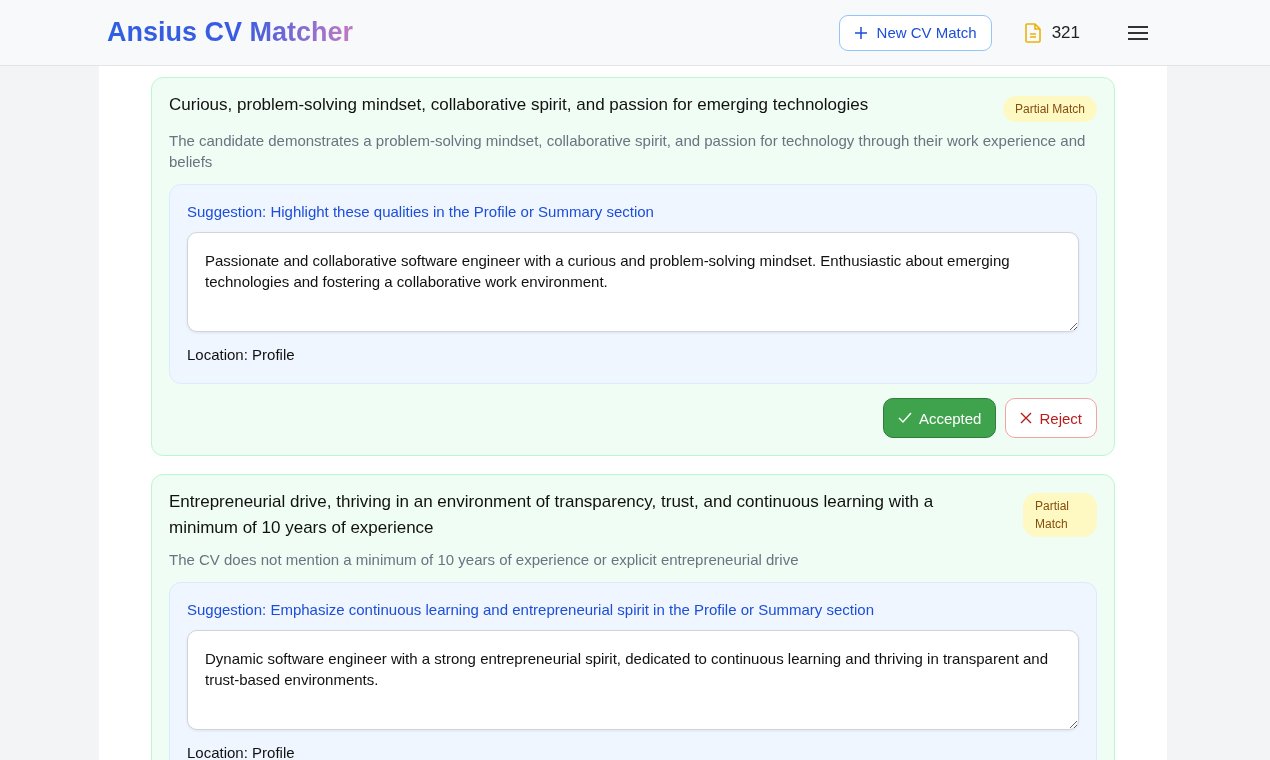 The width and height of the screenshot is (1270, 760). I want to click on reject-button: Reject, so click(1051, 418).